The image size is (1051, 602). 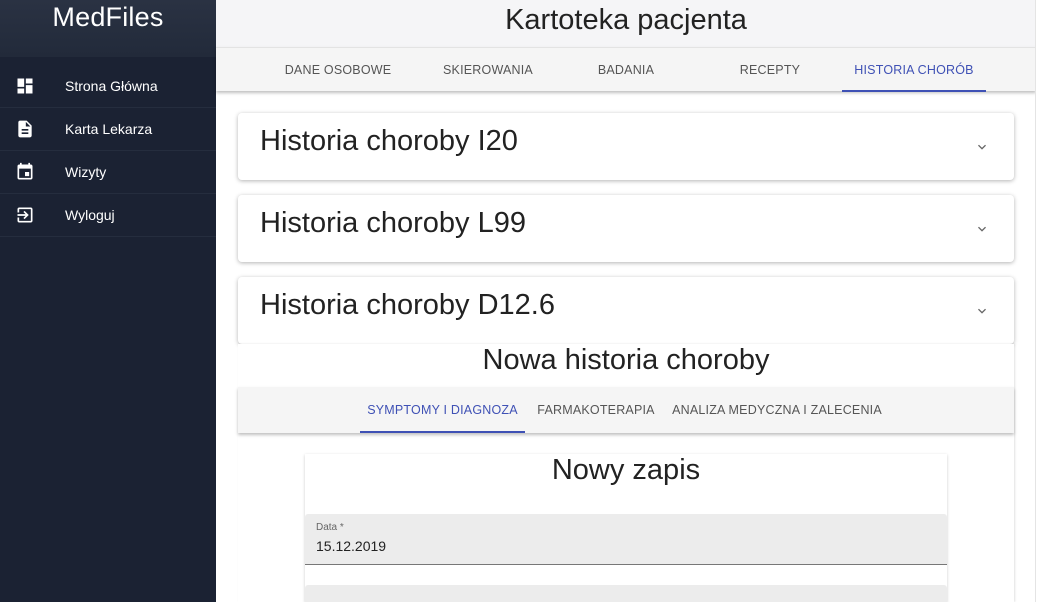 I want to click on sidebar-item-strona-glowna: Strona Główna, so click(x=108, y=86).